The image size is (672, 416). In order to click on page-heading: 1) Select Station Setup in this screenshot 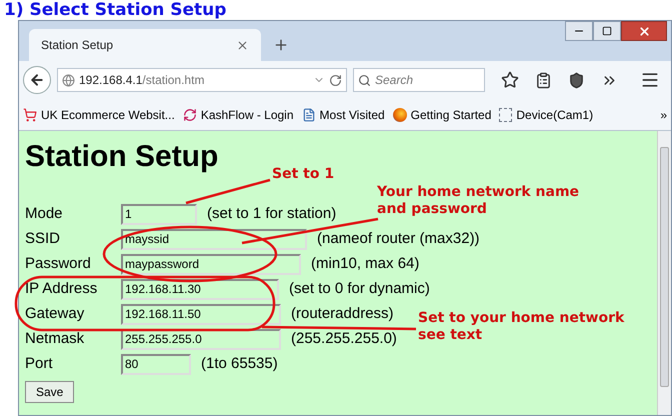, I will do `click(115, 10)`.